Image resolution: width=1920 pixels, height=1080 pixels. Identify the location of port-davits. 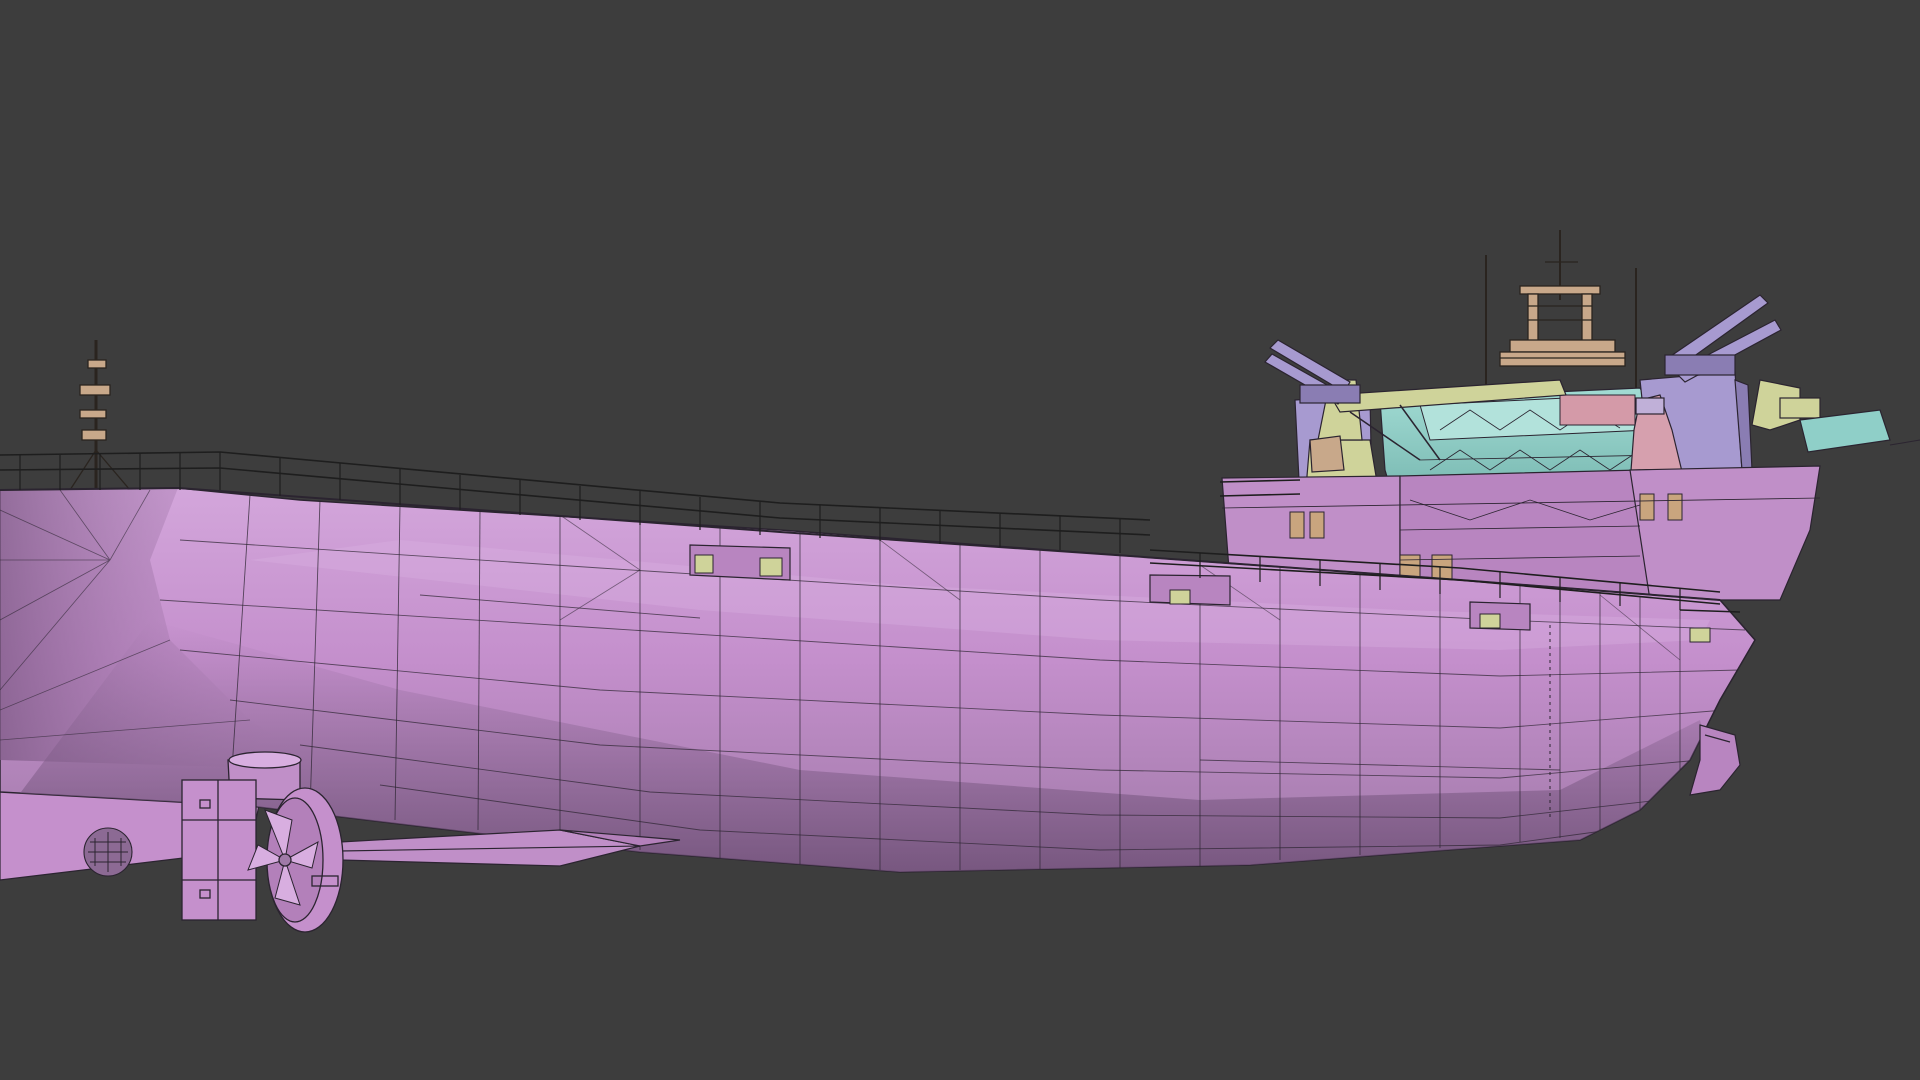
(1312, 372).